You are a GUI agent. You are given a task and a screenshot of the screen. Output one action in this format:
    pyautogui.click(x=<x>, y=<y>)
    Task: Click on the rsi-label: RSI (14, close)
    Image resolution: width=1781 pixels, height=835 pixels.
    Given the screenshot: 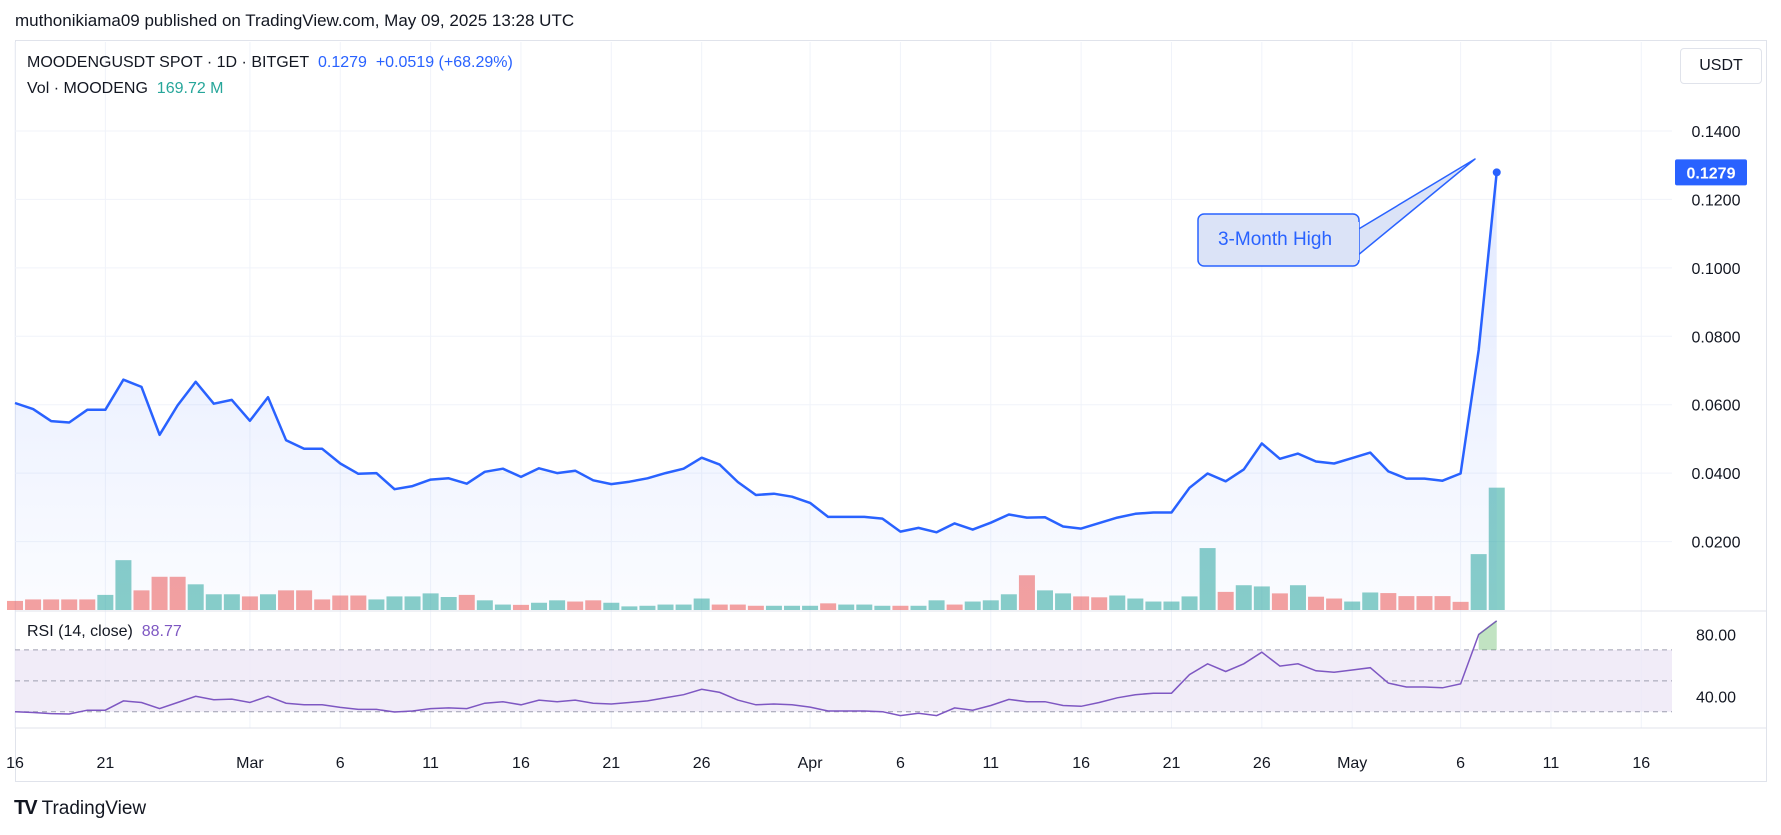 What is the action you would take?
    pyautogui.click(x=80, y=631)
    